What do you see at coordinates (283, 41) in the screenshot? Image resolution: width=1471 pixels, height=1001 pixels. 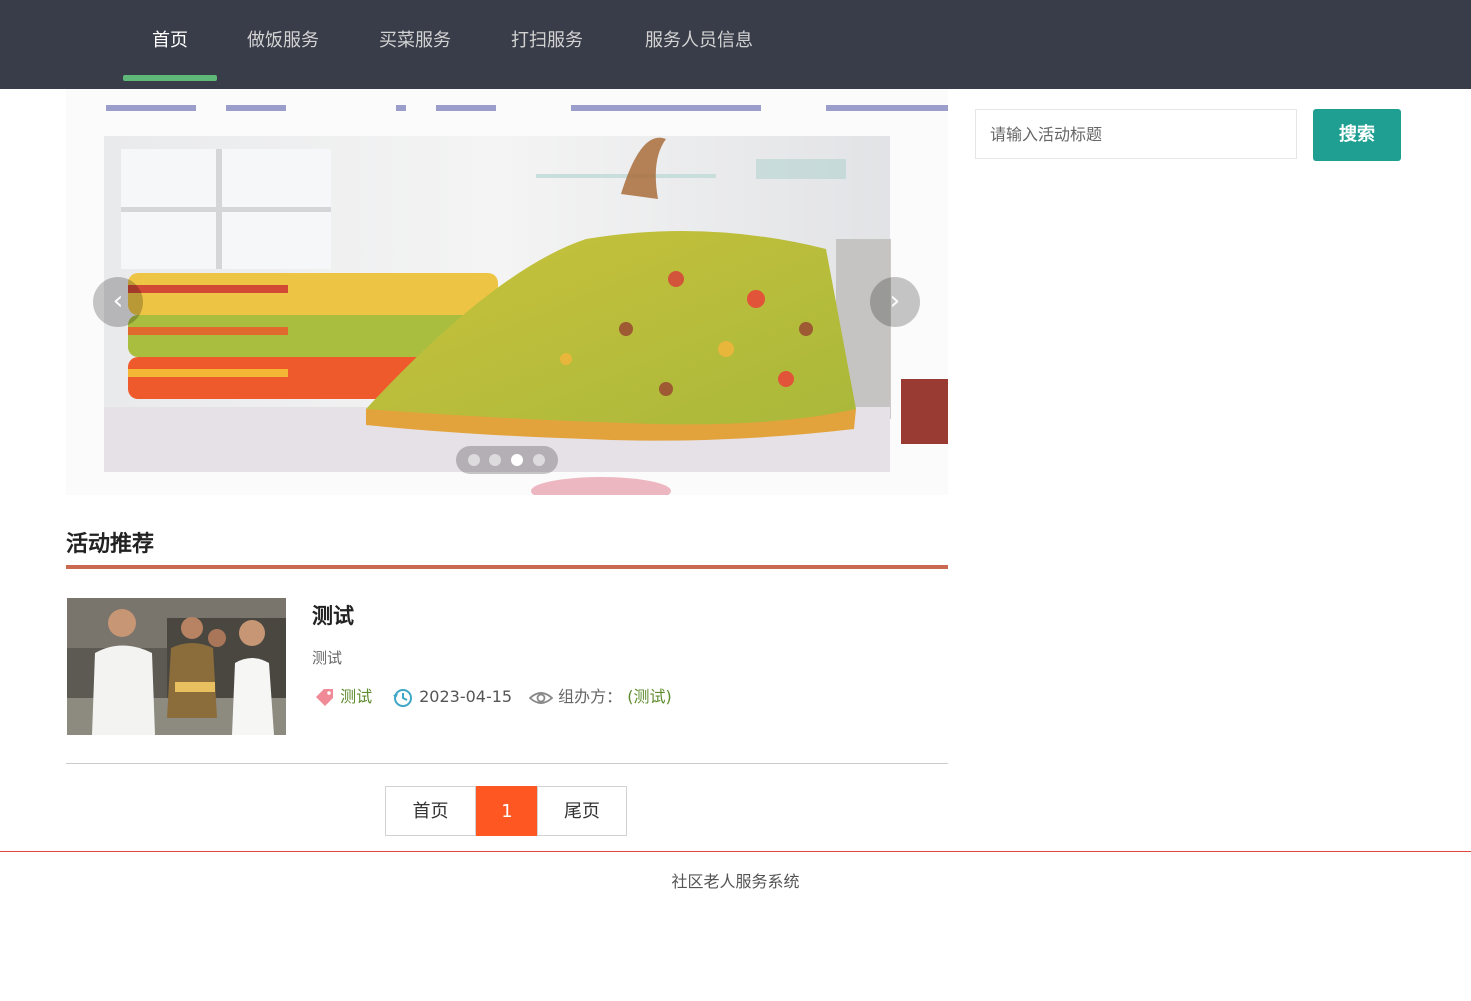 I see `nav-item-cooking-service: 做饭服务` at bounding box center [283, 41].